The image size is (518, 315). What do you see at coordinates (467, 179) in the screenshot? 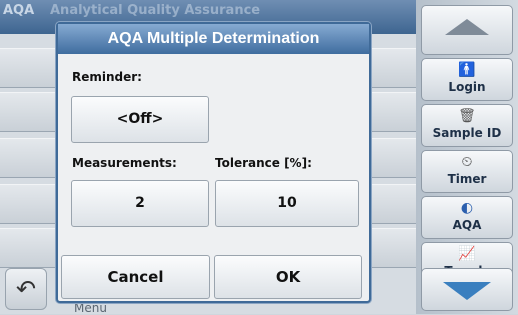
I see `timer-label: Timer` at bounding box center [467, 179].